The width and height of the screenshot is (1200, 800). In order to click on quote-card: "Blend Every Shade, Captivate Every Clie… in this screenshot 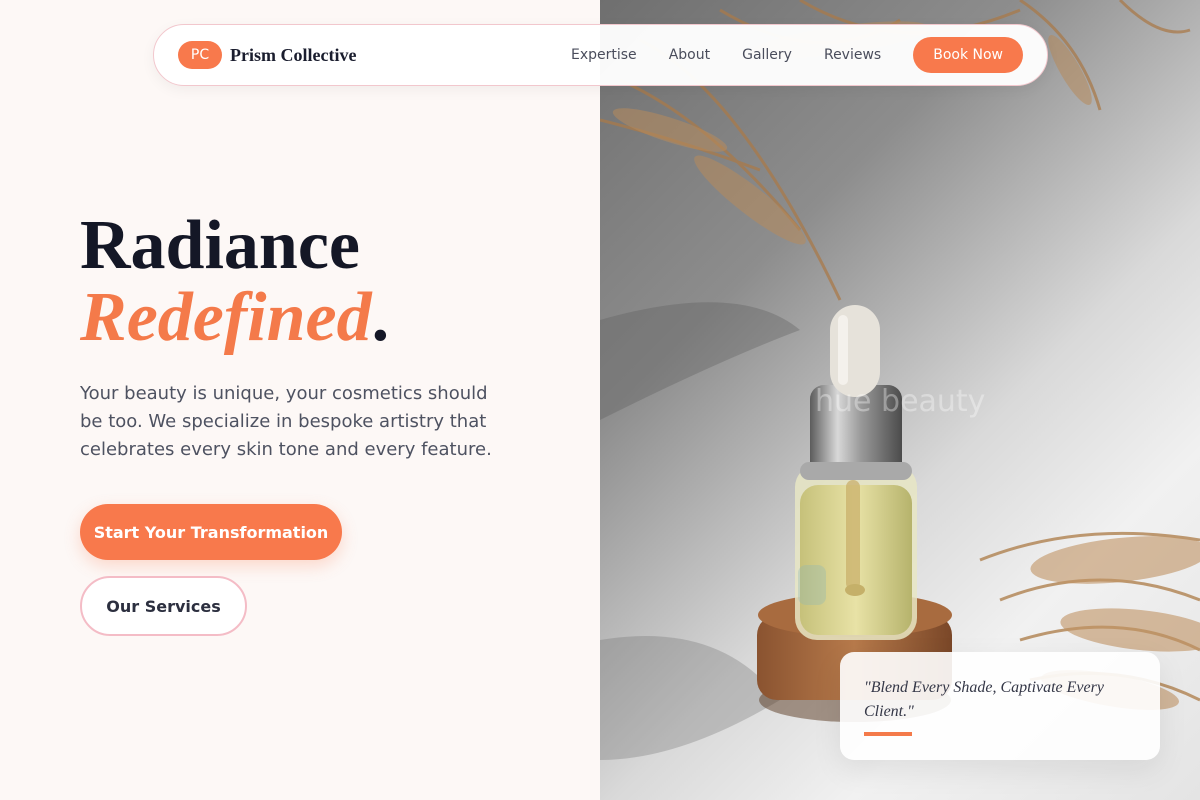, I will do `click(1000, 706)`.